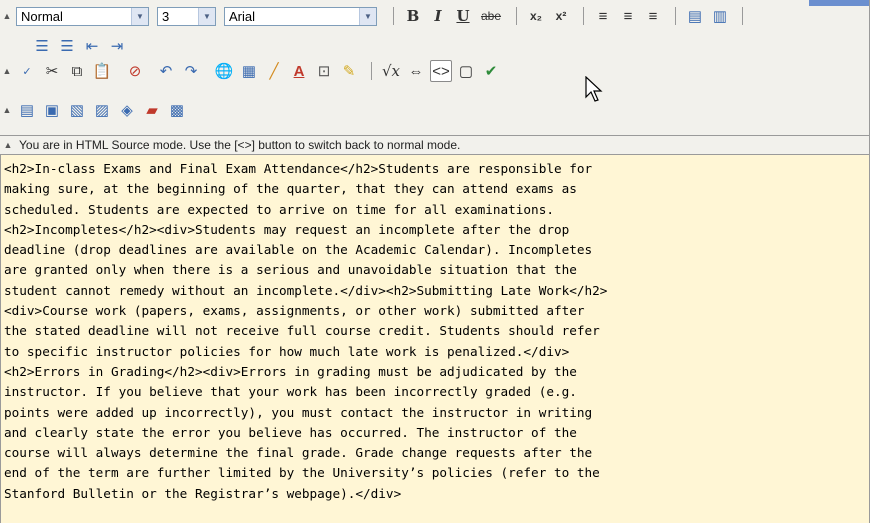 This screenshot has height=523, width=870. Describe the element at coordinates (224, 71) in the screenshot. I see `insert-link-icon: 🌐` at that location.